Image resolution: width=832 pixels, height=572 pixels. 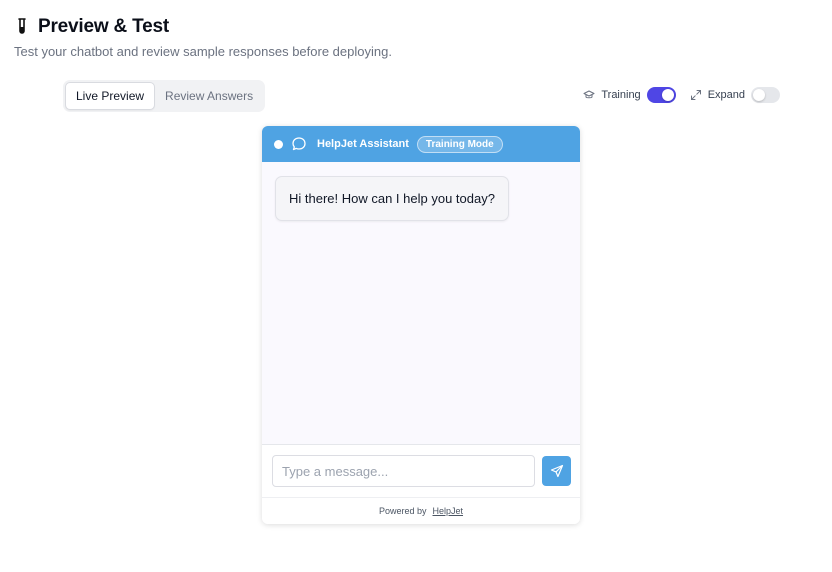 What do you see at coordinates (203, 27) in the screenshot?
I see `title-row: Preview & Test` at bounding box center [203, 27].